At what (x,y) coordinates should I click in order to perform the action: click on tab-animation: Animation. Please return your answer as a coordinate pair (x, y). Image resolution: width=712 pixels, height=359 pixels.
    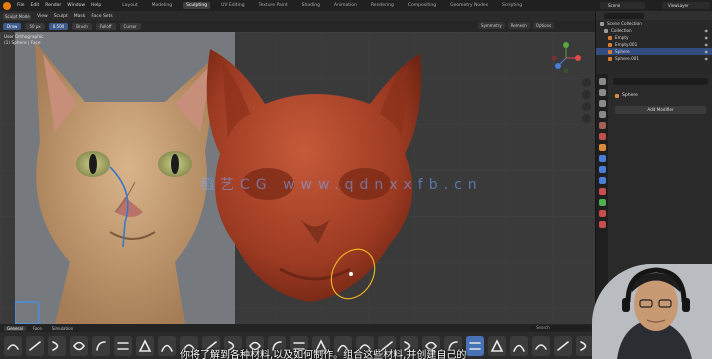
    Looking at the image, I should click on (345, 5).